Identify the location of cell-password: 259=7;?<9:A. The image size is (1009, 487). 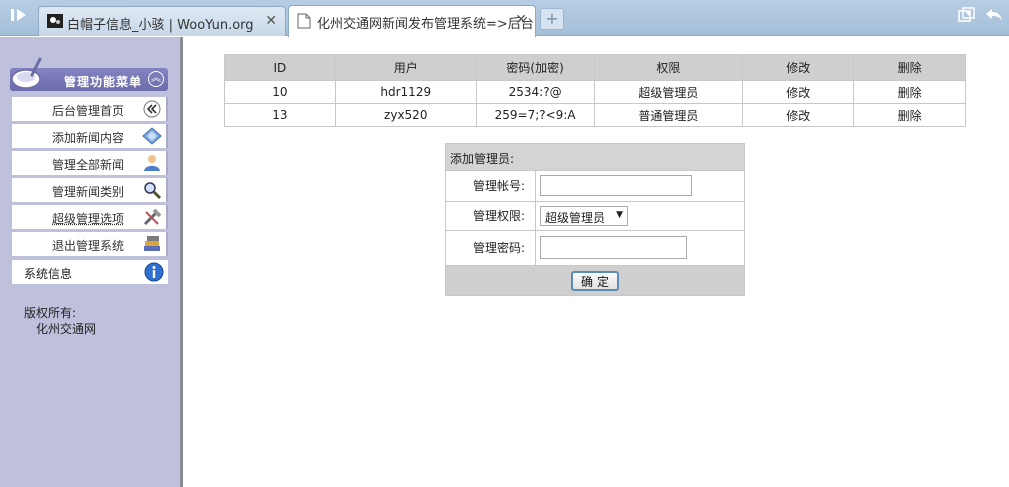
(535, 115).